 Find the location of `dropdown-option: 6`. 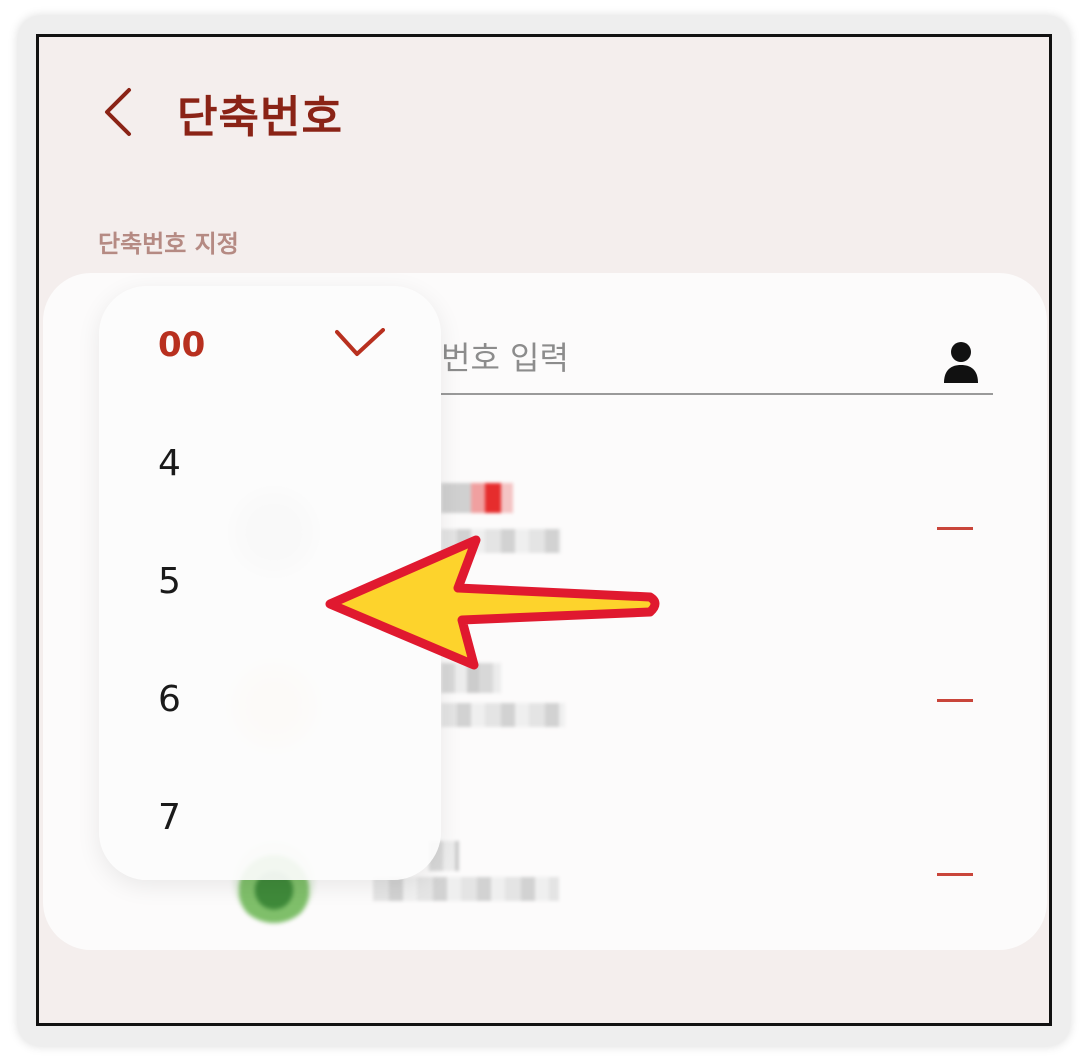

dropdown-option: 6 is located at coordinates (270, 699).